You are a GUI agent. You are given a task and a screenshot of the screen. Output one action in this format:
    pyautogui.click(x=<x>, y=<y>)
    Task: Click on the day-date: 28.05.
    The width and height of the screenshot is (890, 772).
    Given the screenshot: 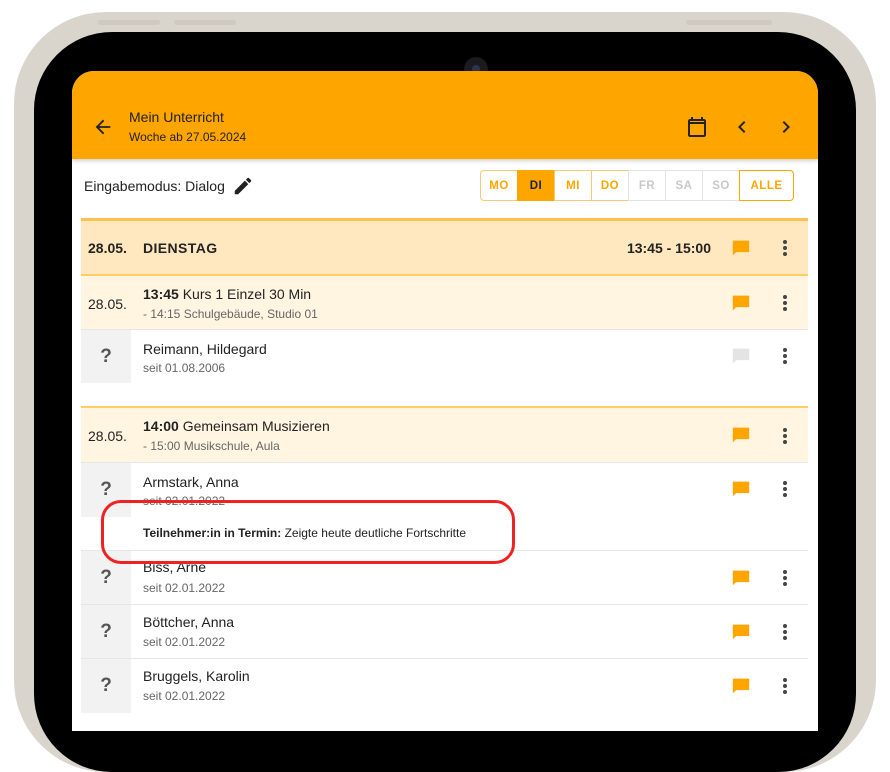 What is the action you would take?
    pyautogui.click(x=107, y=248)
    